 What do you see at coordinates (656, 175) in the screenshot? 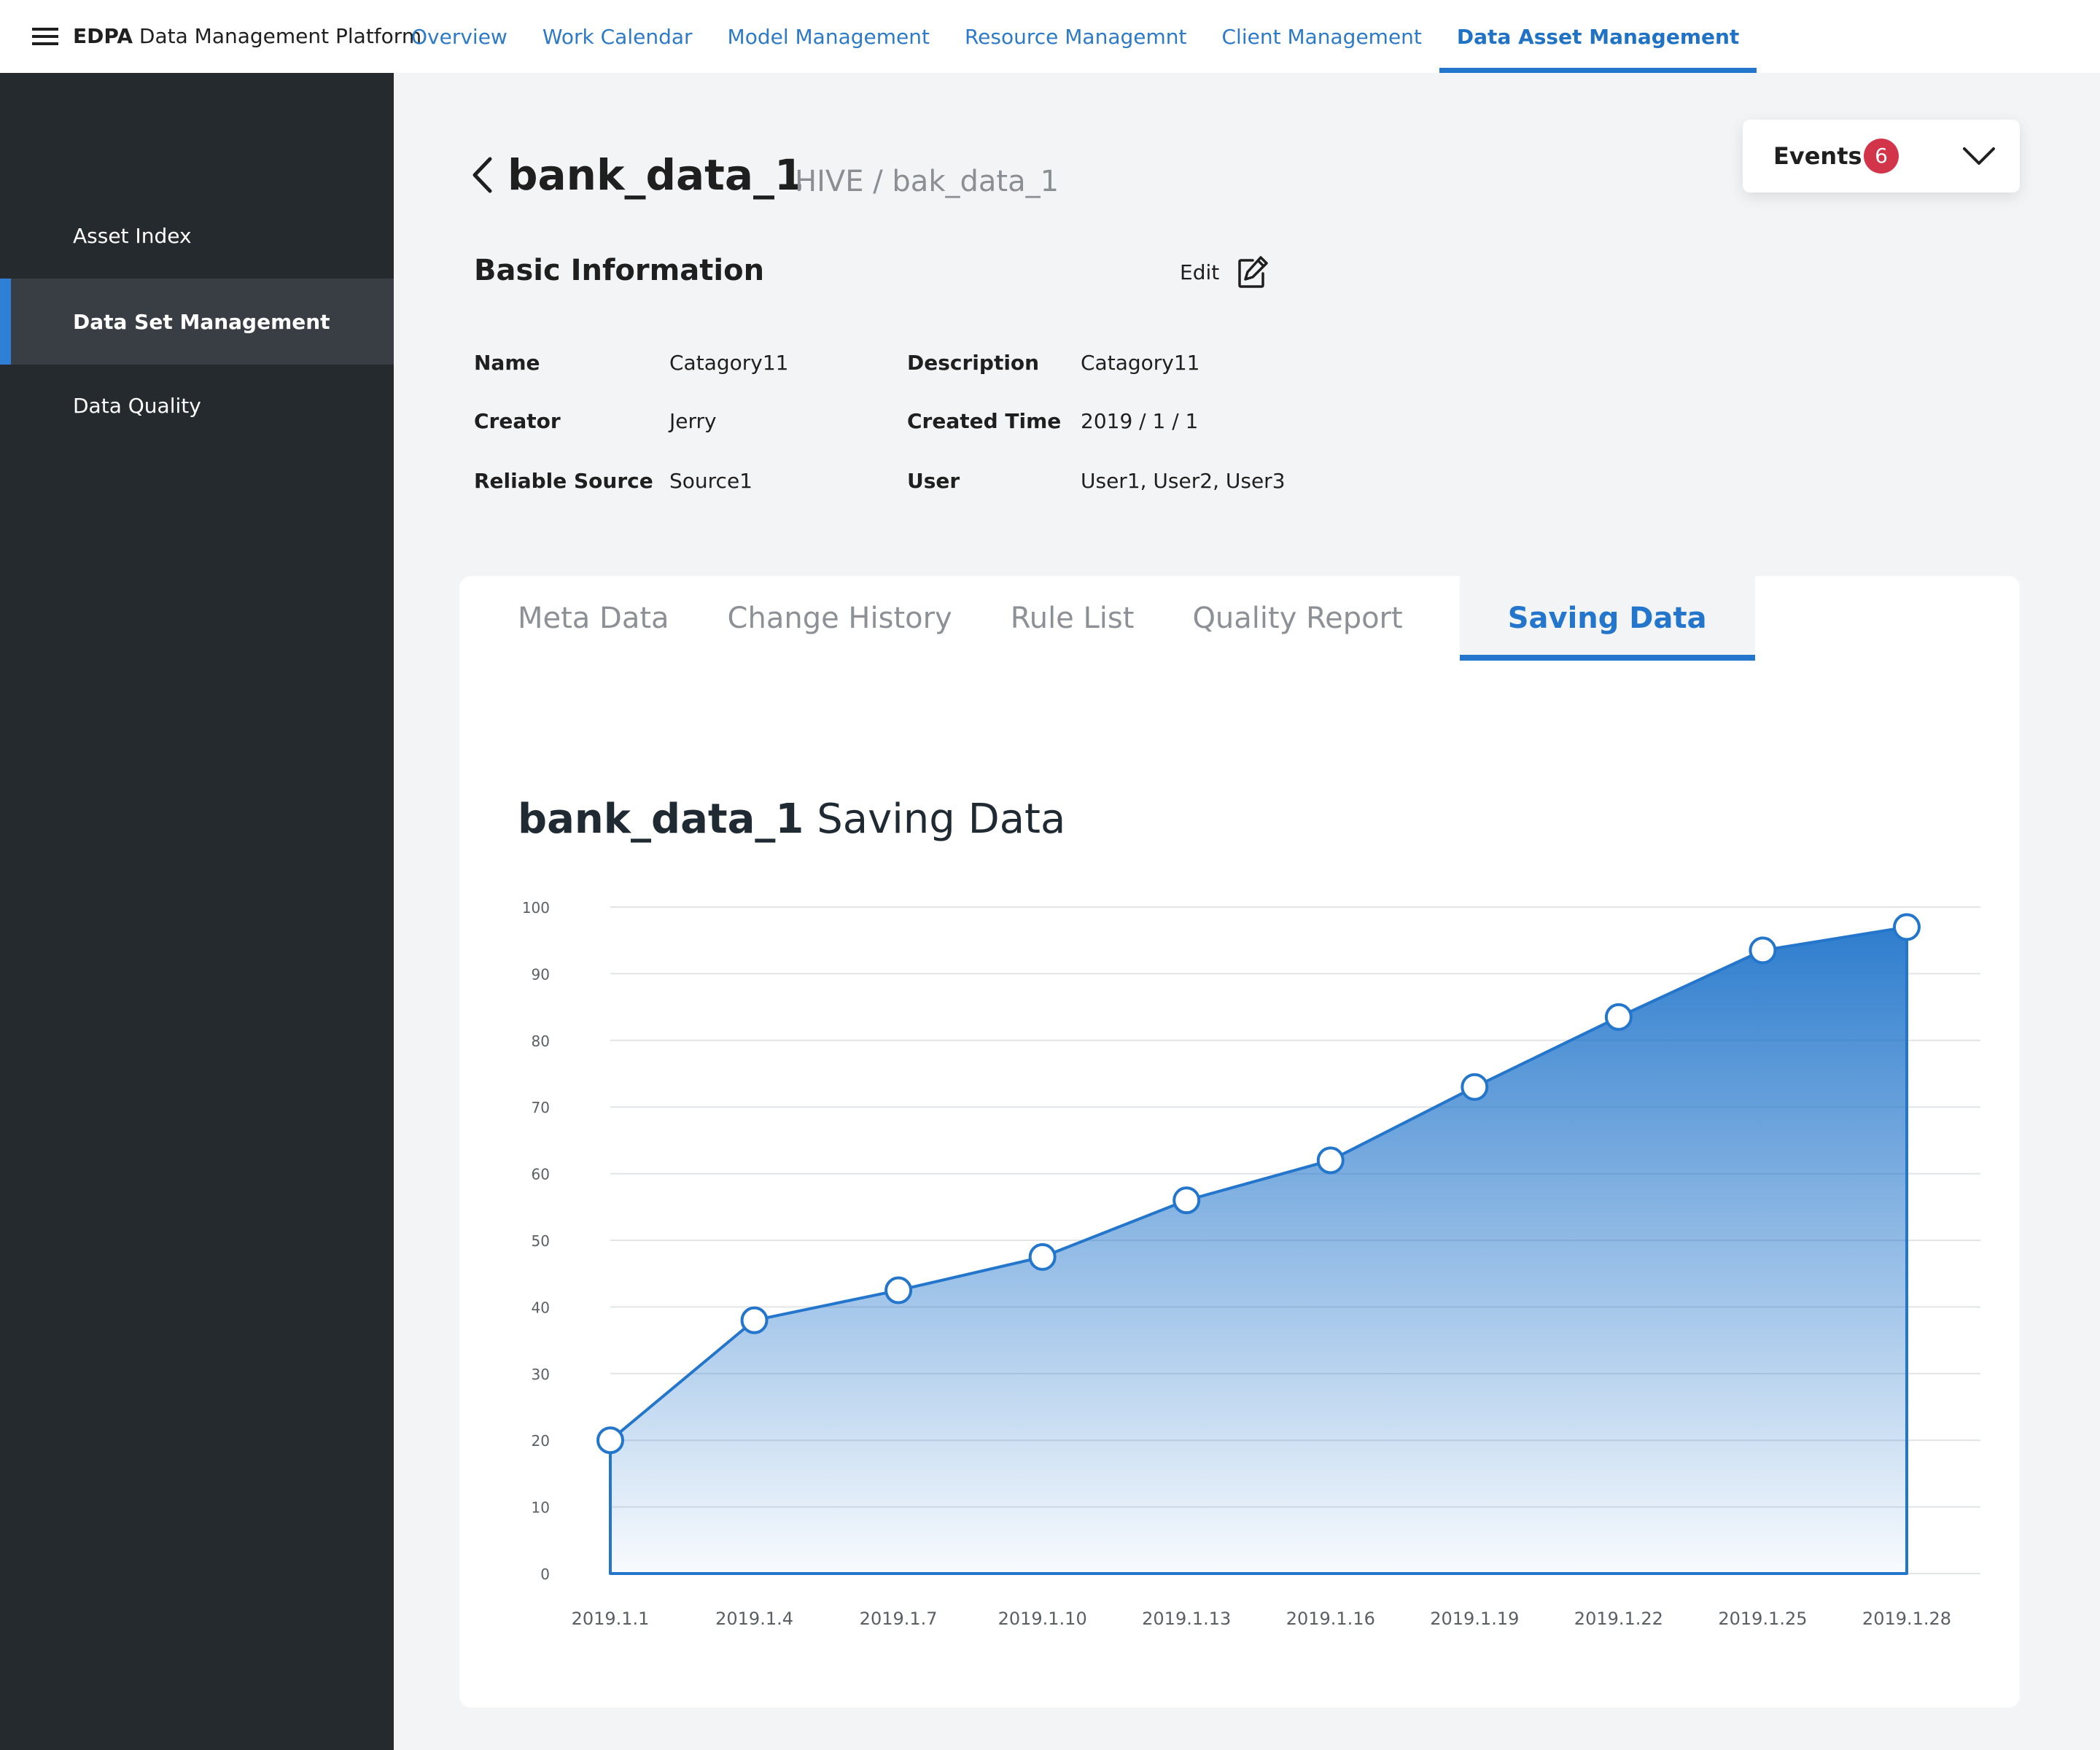
I see `page-title: bank_data_1` at bounding box center [656, 175].